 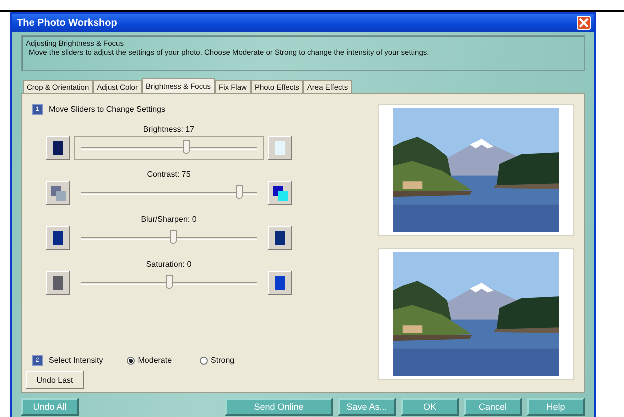 What do you see at coordinates (169, 219) in the screenshot?
I see `slider-label: Blur/Sharpen: 0` at bounding box center [169, 219].